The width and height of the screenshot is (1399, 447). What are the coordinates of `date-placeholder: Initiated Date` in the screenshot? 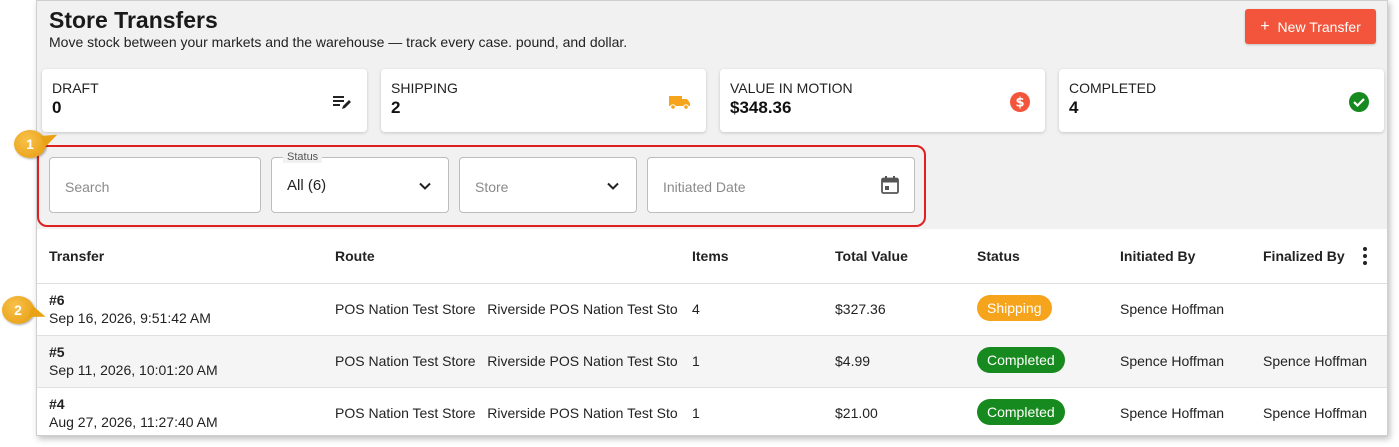 It's located at (704, 187).